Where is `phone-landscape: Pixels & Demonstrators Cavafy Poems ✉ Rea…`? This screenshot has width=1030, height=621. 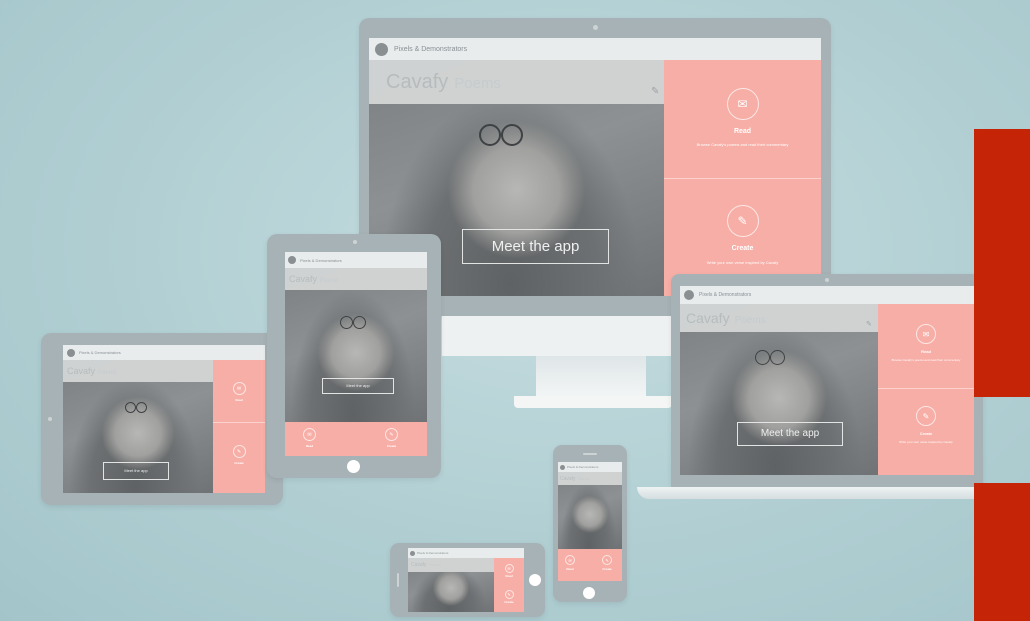
phone-landscape: Pixels & Demonstrators Cavafy Poems ✉ Rea… is located at coordinates (467, 580).